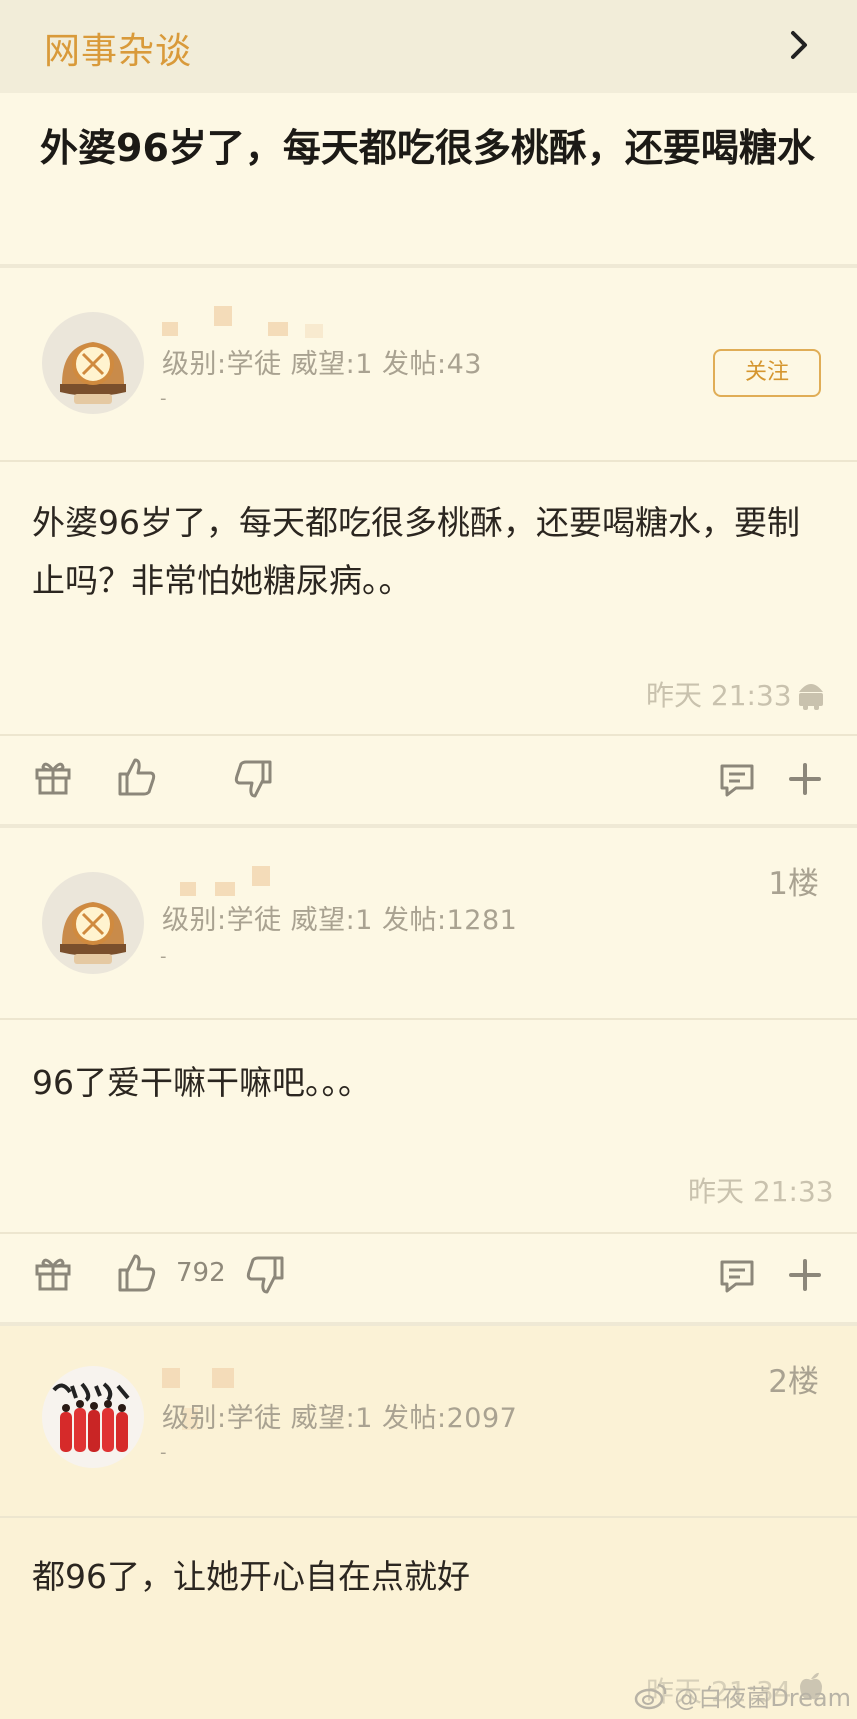  I want to click on weibo-icon, so click(651, 1696).